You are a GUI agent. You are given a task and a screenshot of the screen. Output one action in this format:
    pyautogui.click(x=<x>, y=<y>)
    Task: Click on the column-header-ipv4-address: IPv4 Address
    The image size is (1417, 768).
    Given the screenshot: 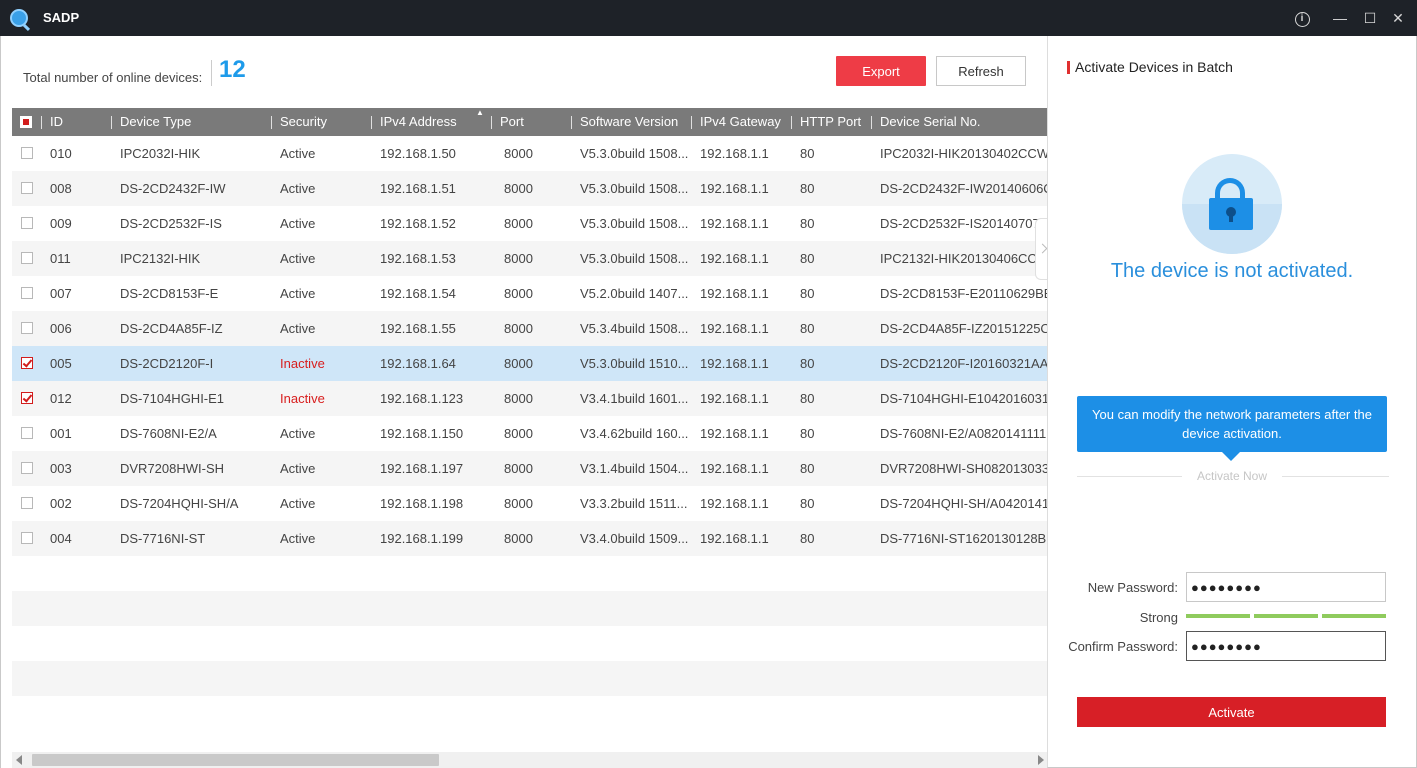 What is the action you would take?
    pyautogui.click(x=414, y=122)
    